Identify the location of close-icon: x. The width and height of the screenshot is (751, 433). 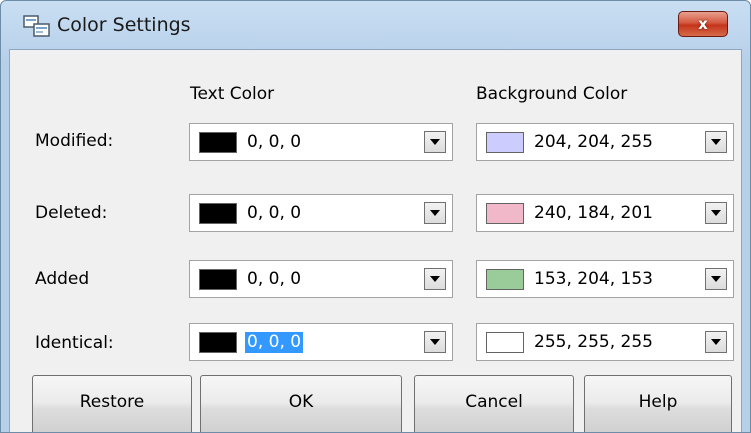
(703, 24).